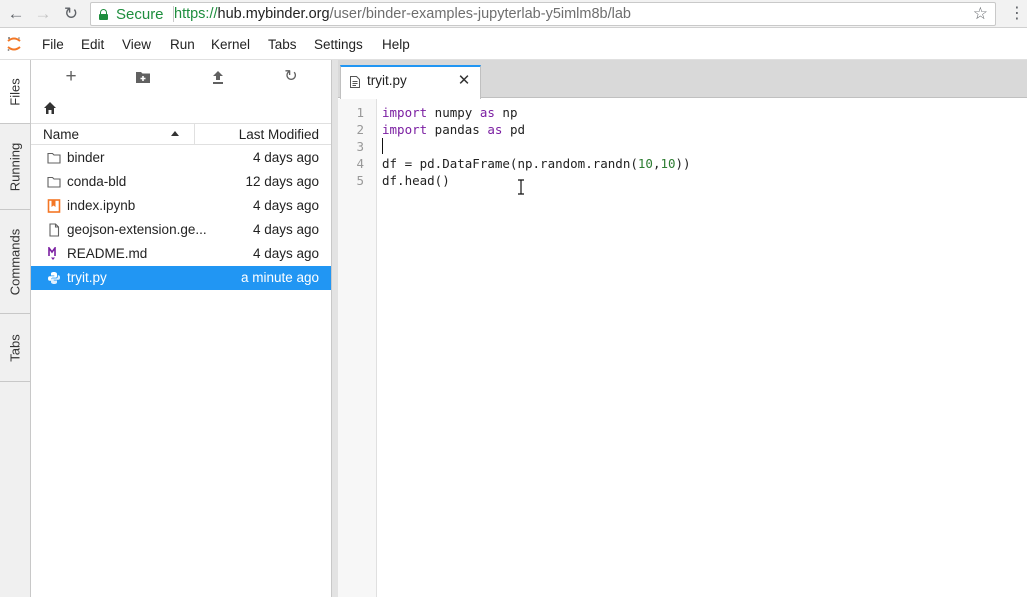 This screenshot has width=1027, height=597. What do you see at coordinates (54, 230) in the screenshot?
I see `file-icon` at bounding box center [54, 230].